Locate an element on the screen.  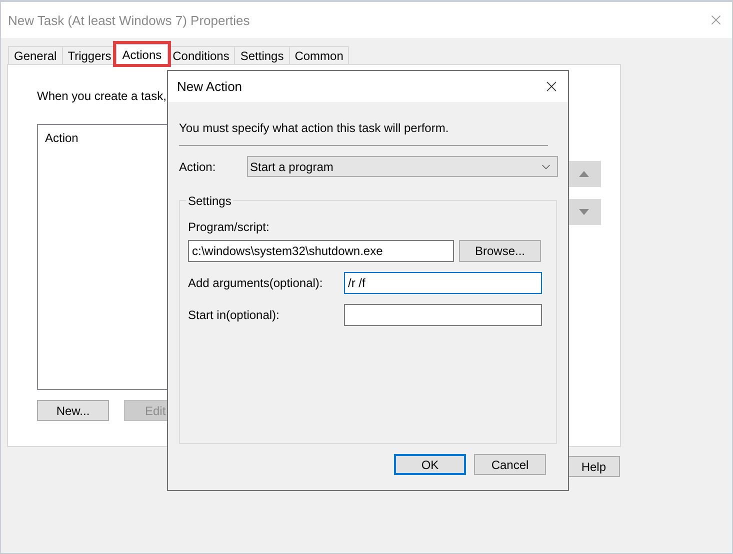
move-up-button is located at coordinates (584, 174).